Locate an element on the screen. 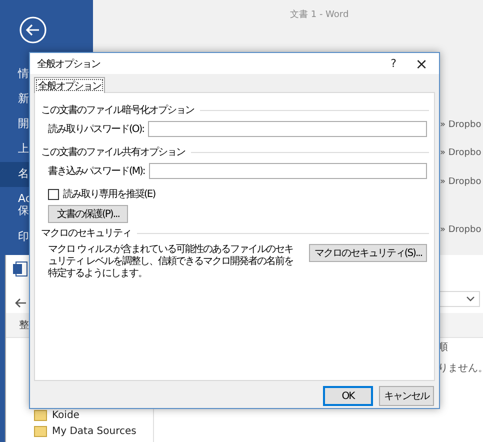 Image resolution: width=483 pixels, height=442 pixels. folder-item: Koide is located at coordinates (93, 415).